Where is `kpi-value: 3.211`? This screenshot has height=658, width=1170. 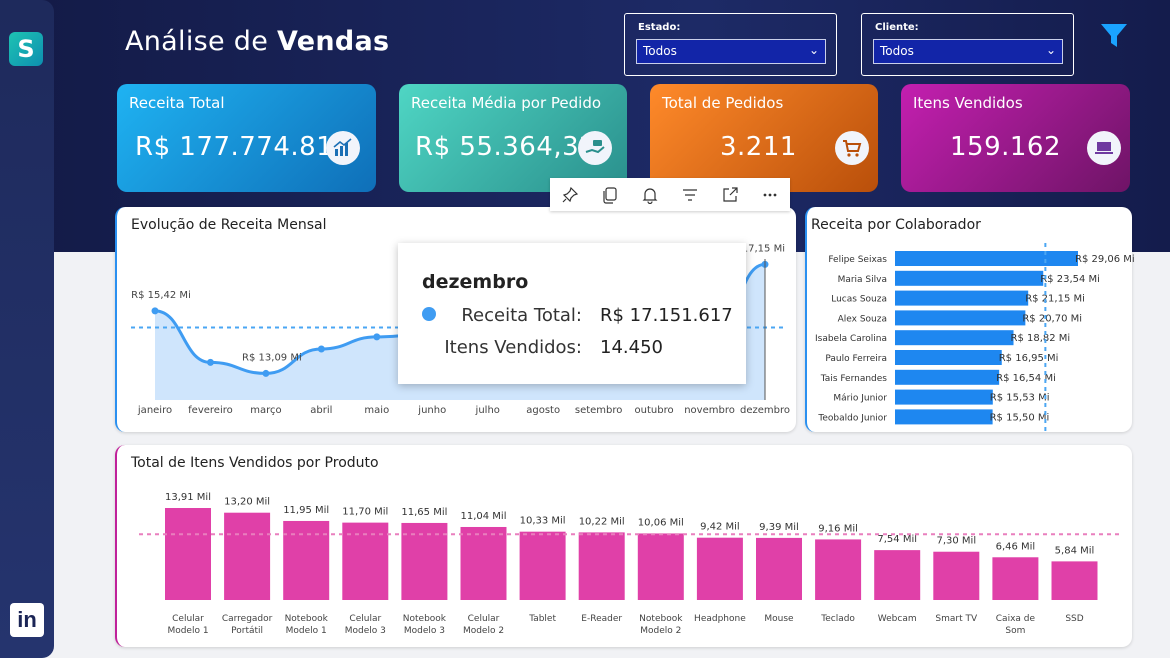 kpi-value: 3.211 is located at coordinates (758, 147).